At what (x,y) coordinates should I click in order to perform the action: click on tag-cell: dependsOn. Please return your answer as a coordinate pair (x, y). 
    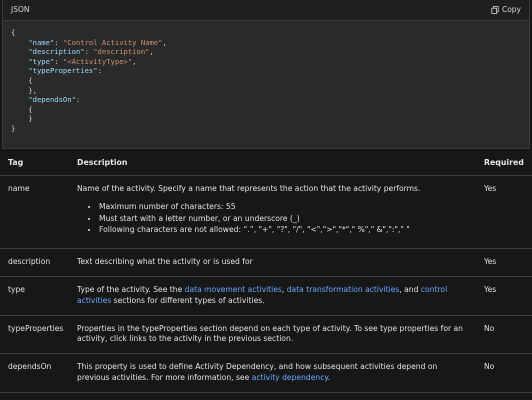
    Looking at the image, I should click on (34, 373).